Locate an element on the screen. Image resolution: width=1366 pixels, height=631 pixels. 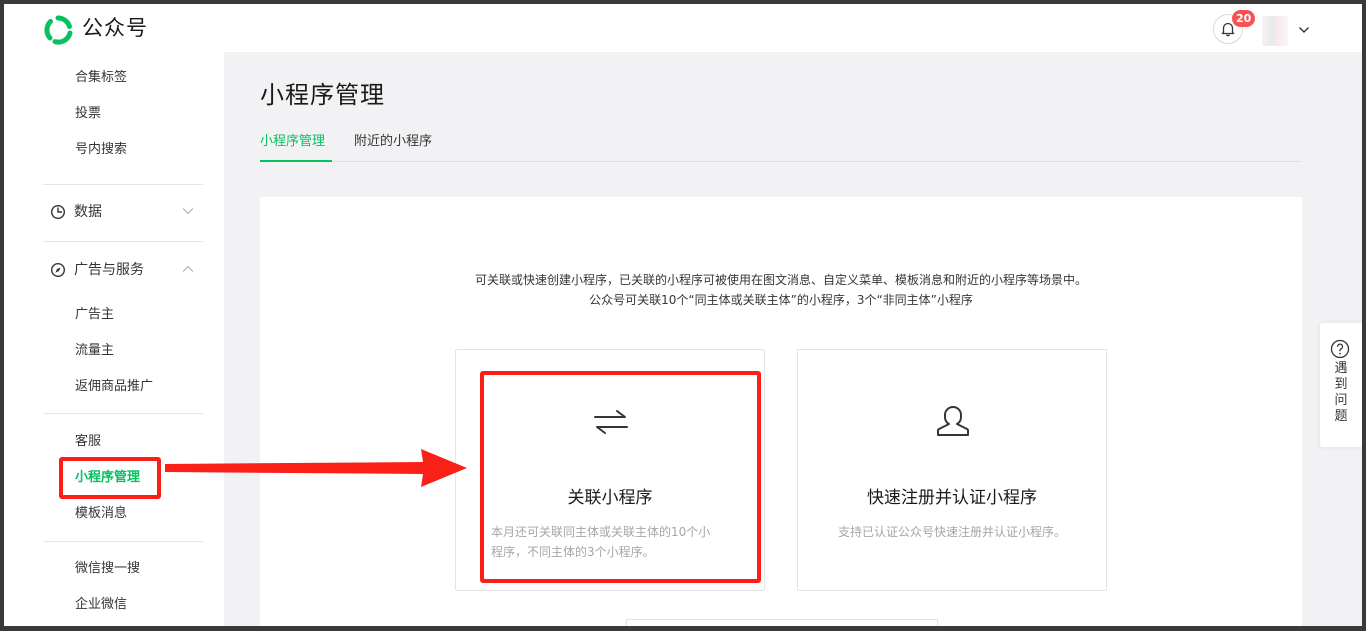
compass-icon is located at coordinates (58, 270).